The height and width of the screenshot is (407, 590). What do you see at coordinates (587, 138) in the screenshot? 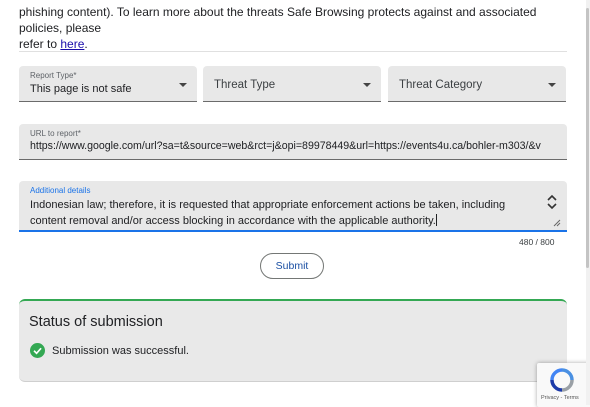
I see `scrollbar-thumb` at bounding box center [587, 138].